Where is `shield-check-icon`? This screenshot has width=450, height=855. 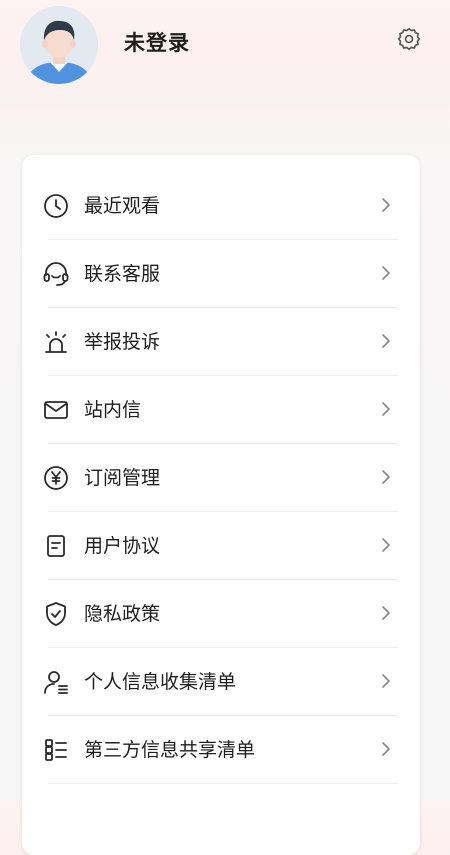 shield-check-icon is located at coordinates (56, 614).